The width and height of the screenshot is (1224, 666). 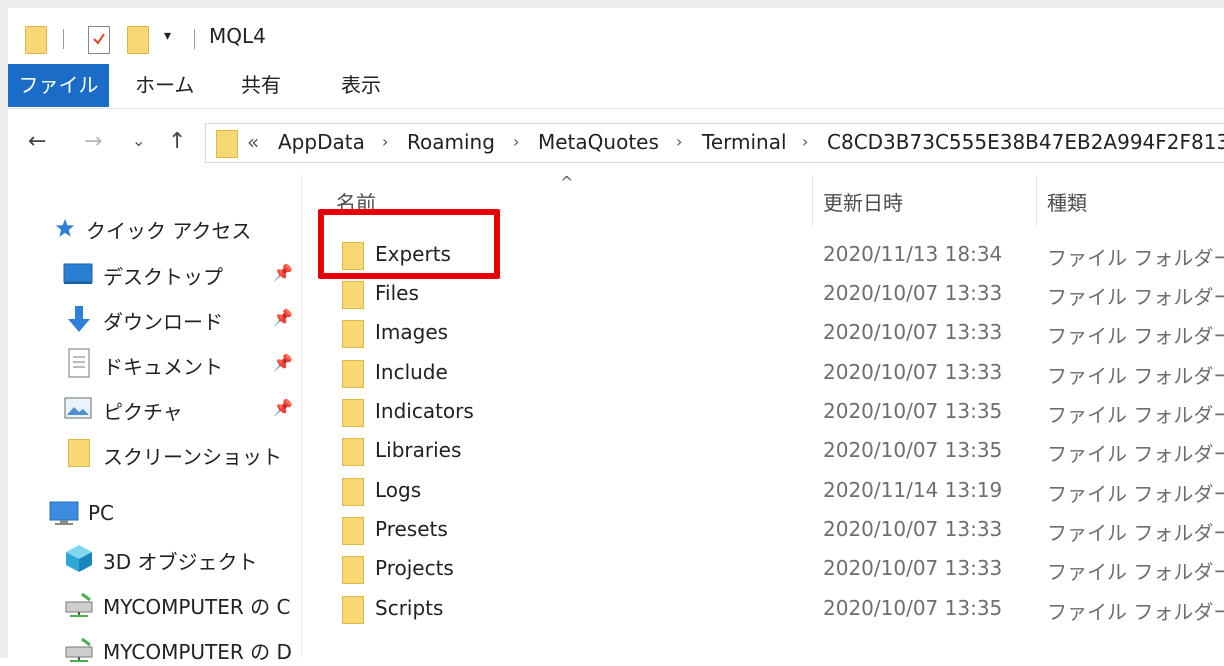 I want to click on file-row-include: Include 2020/10/07 13:33 ファイル フォルダー, so click(x=763, y=372).